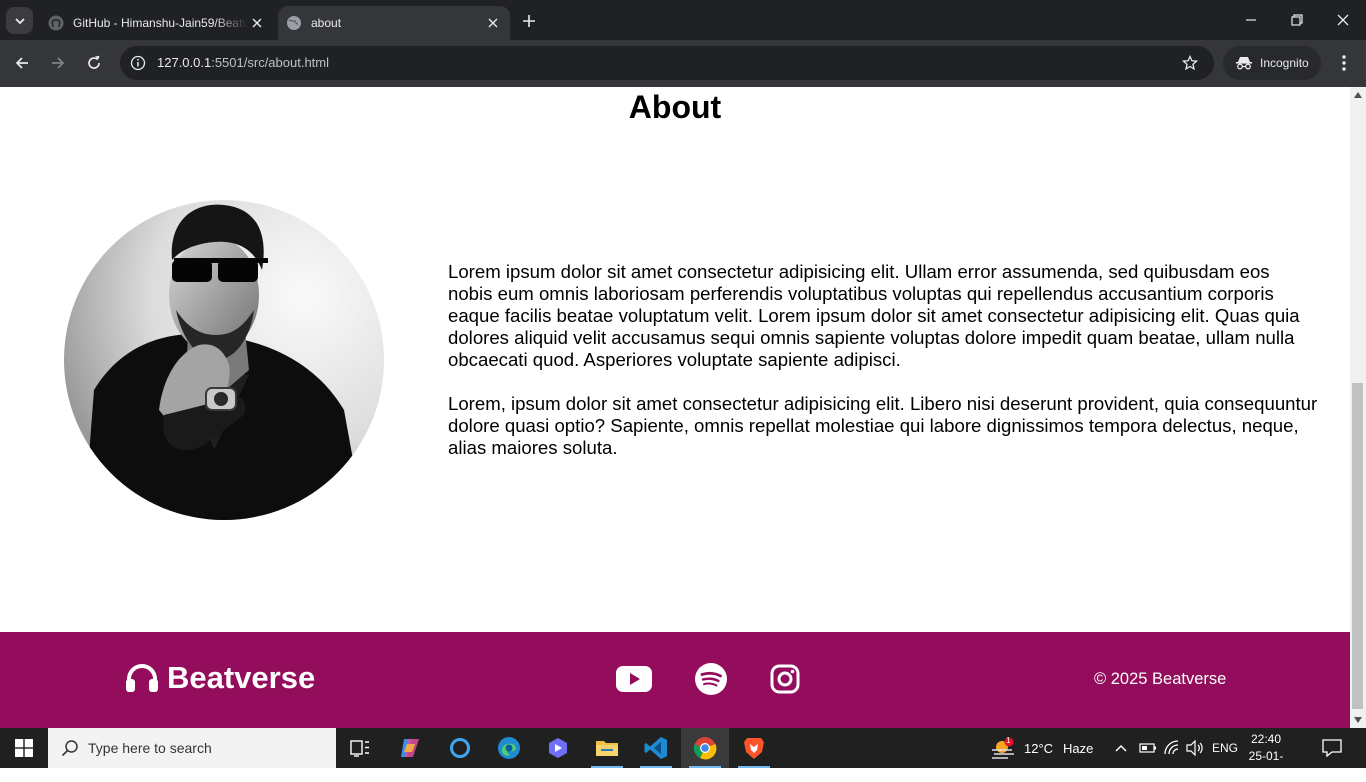 The image size is (1366, 782). I want to click on spotify-link, so click(711, 679).